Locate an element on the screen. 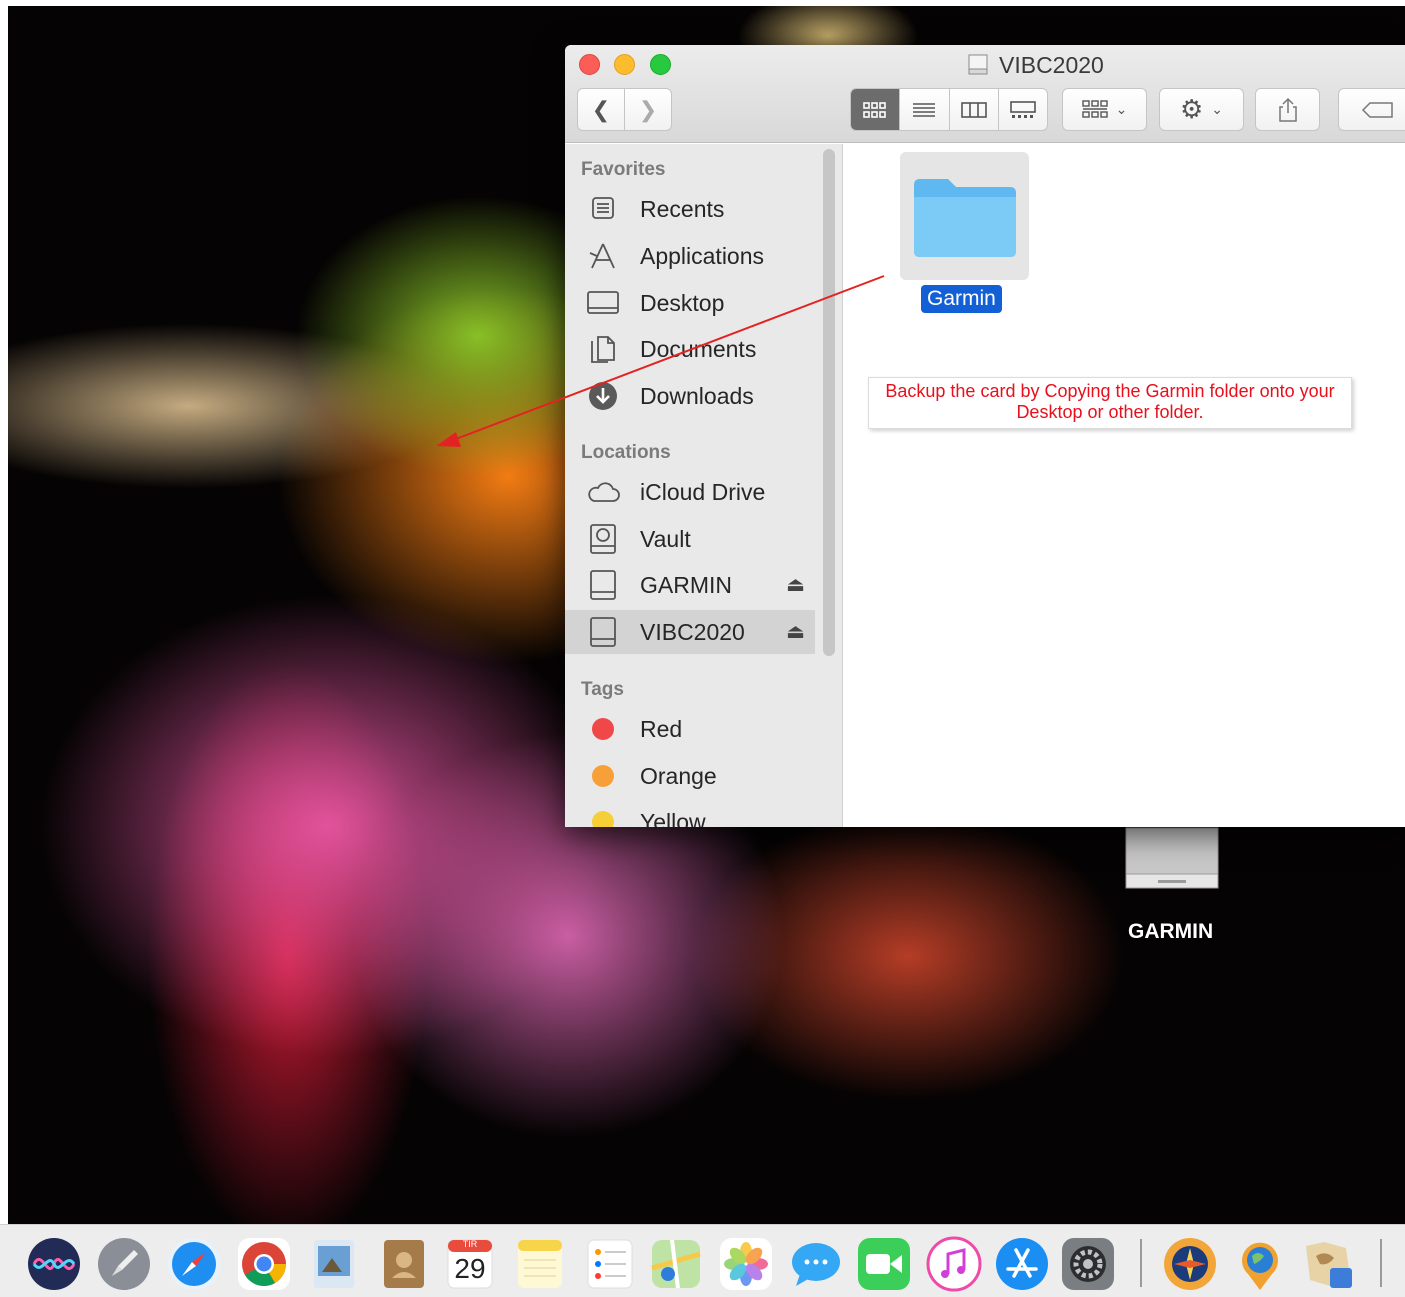 Image resolution: width=1405 pixels, height=1297 pixels. sidebar-item-downloads: Downloads is located at coordinates (690, 396).